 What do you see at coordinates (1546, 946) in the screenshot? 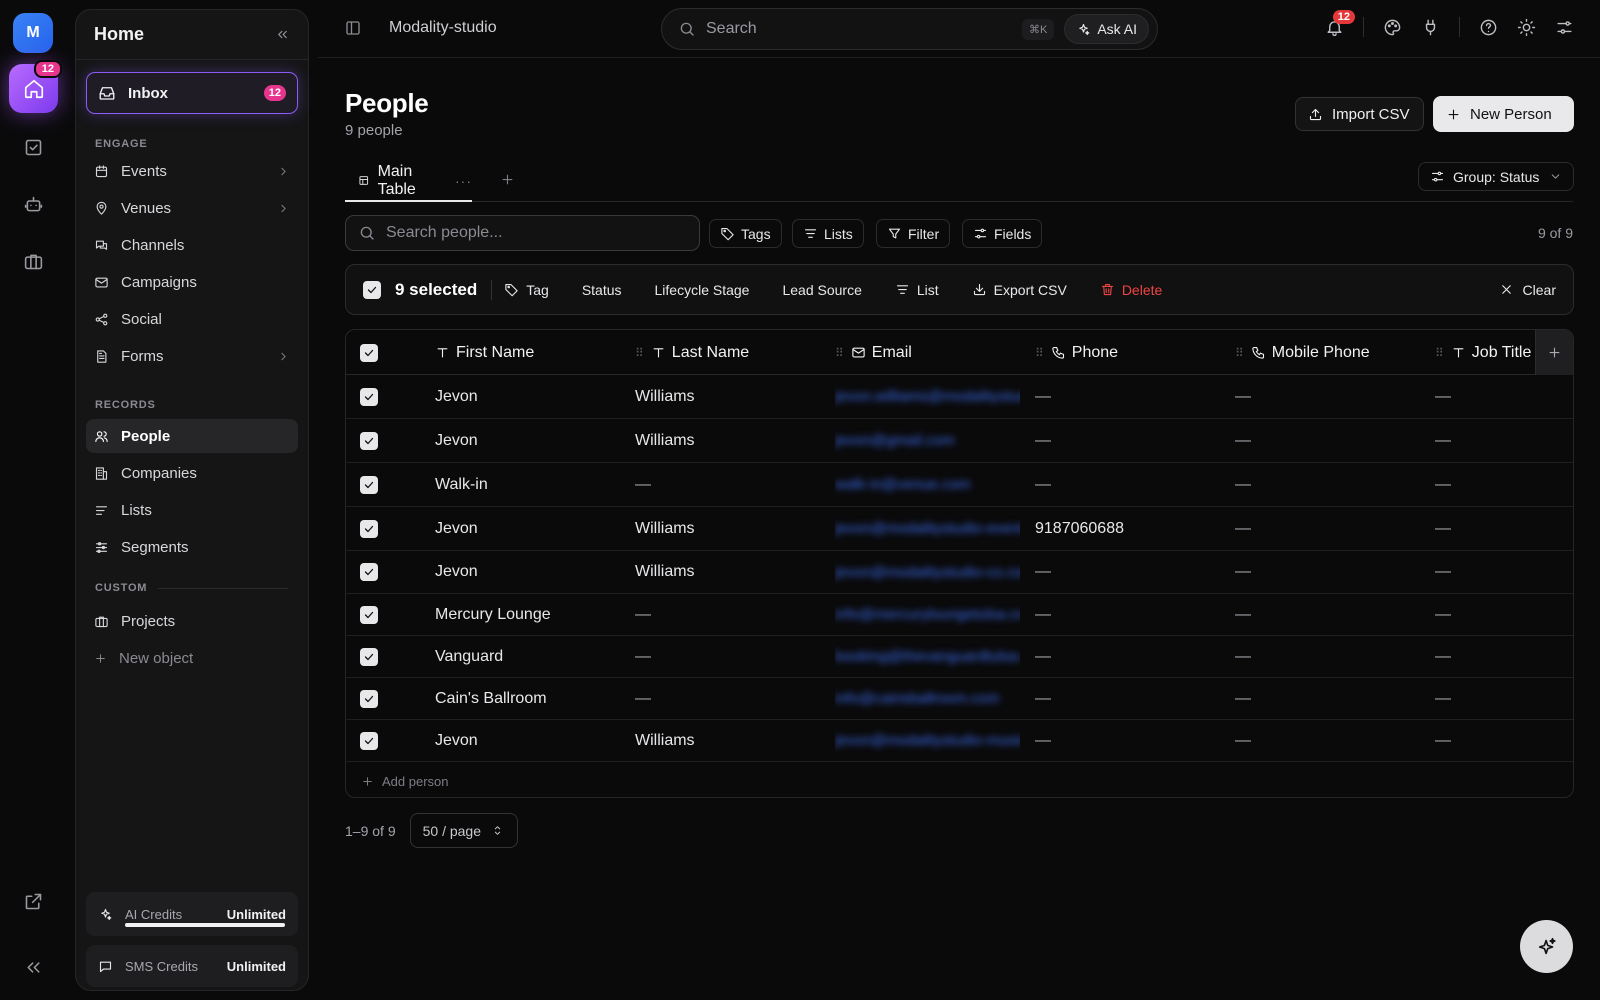
I see `ai-assistant-button` at bounding box center [1546, 946].